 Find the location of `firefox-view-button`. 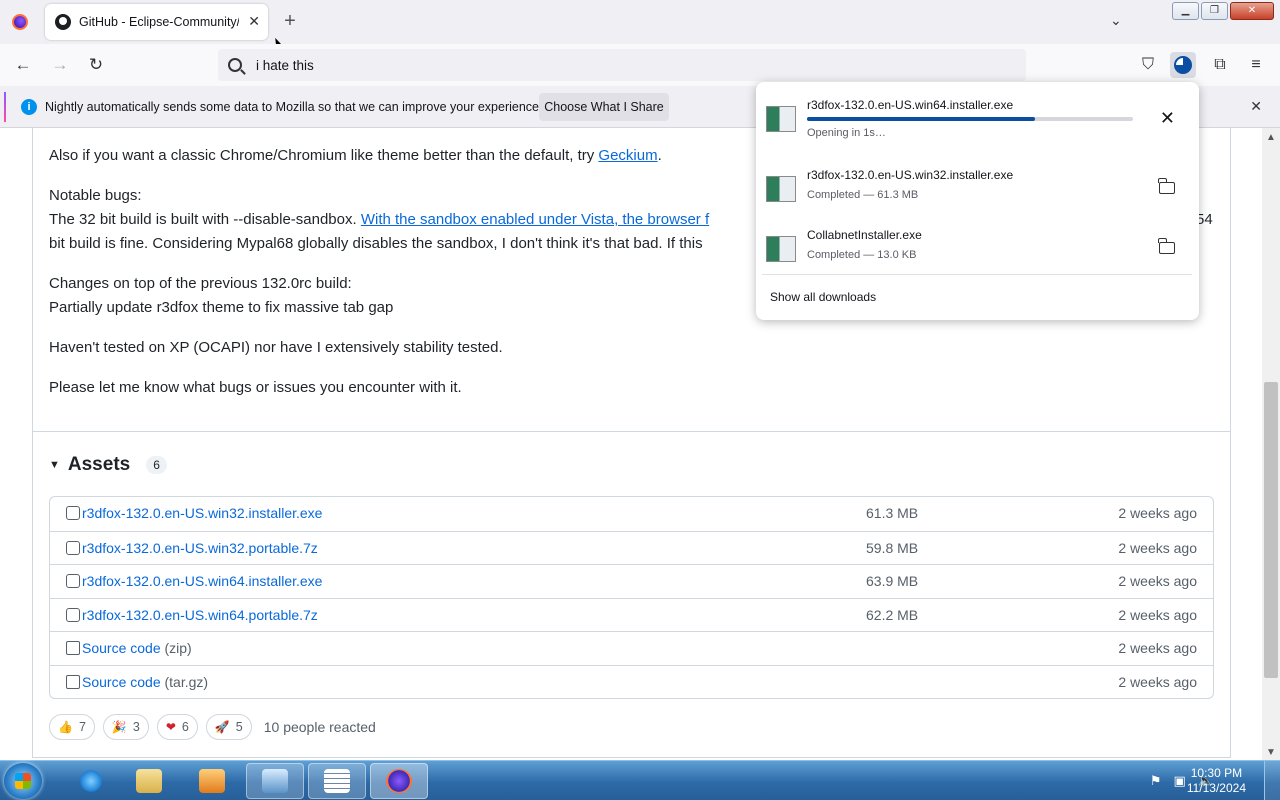

firefox-view-button is located at coordinates (20, 22).